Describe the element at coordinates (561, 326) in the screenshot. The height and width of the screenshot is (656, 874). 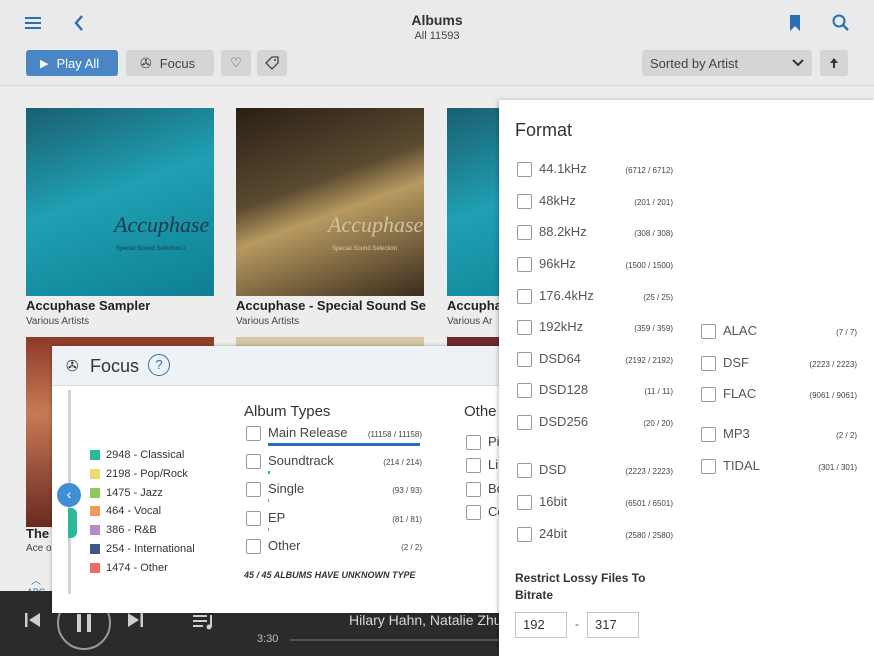
I see `format-label: 192kHz` at that location.